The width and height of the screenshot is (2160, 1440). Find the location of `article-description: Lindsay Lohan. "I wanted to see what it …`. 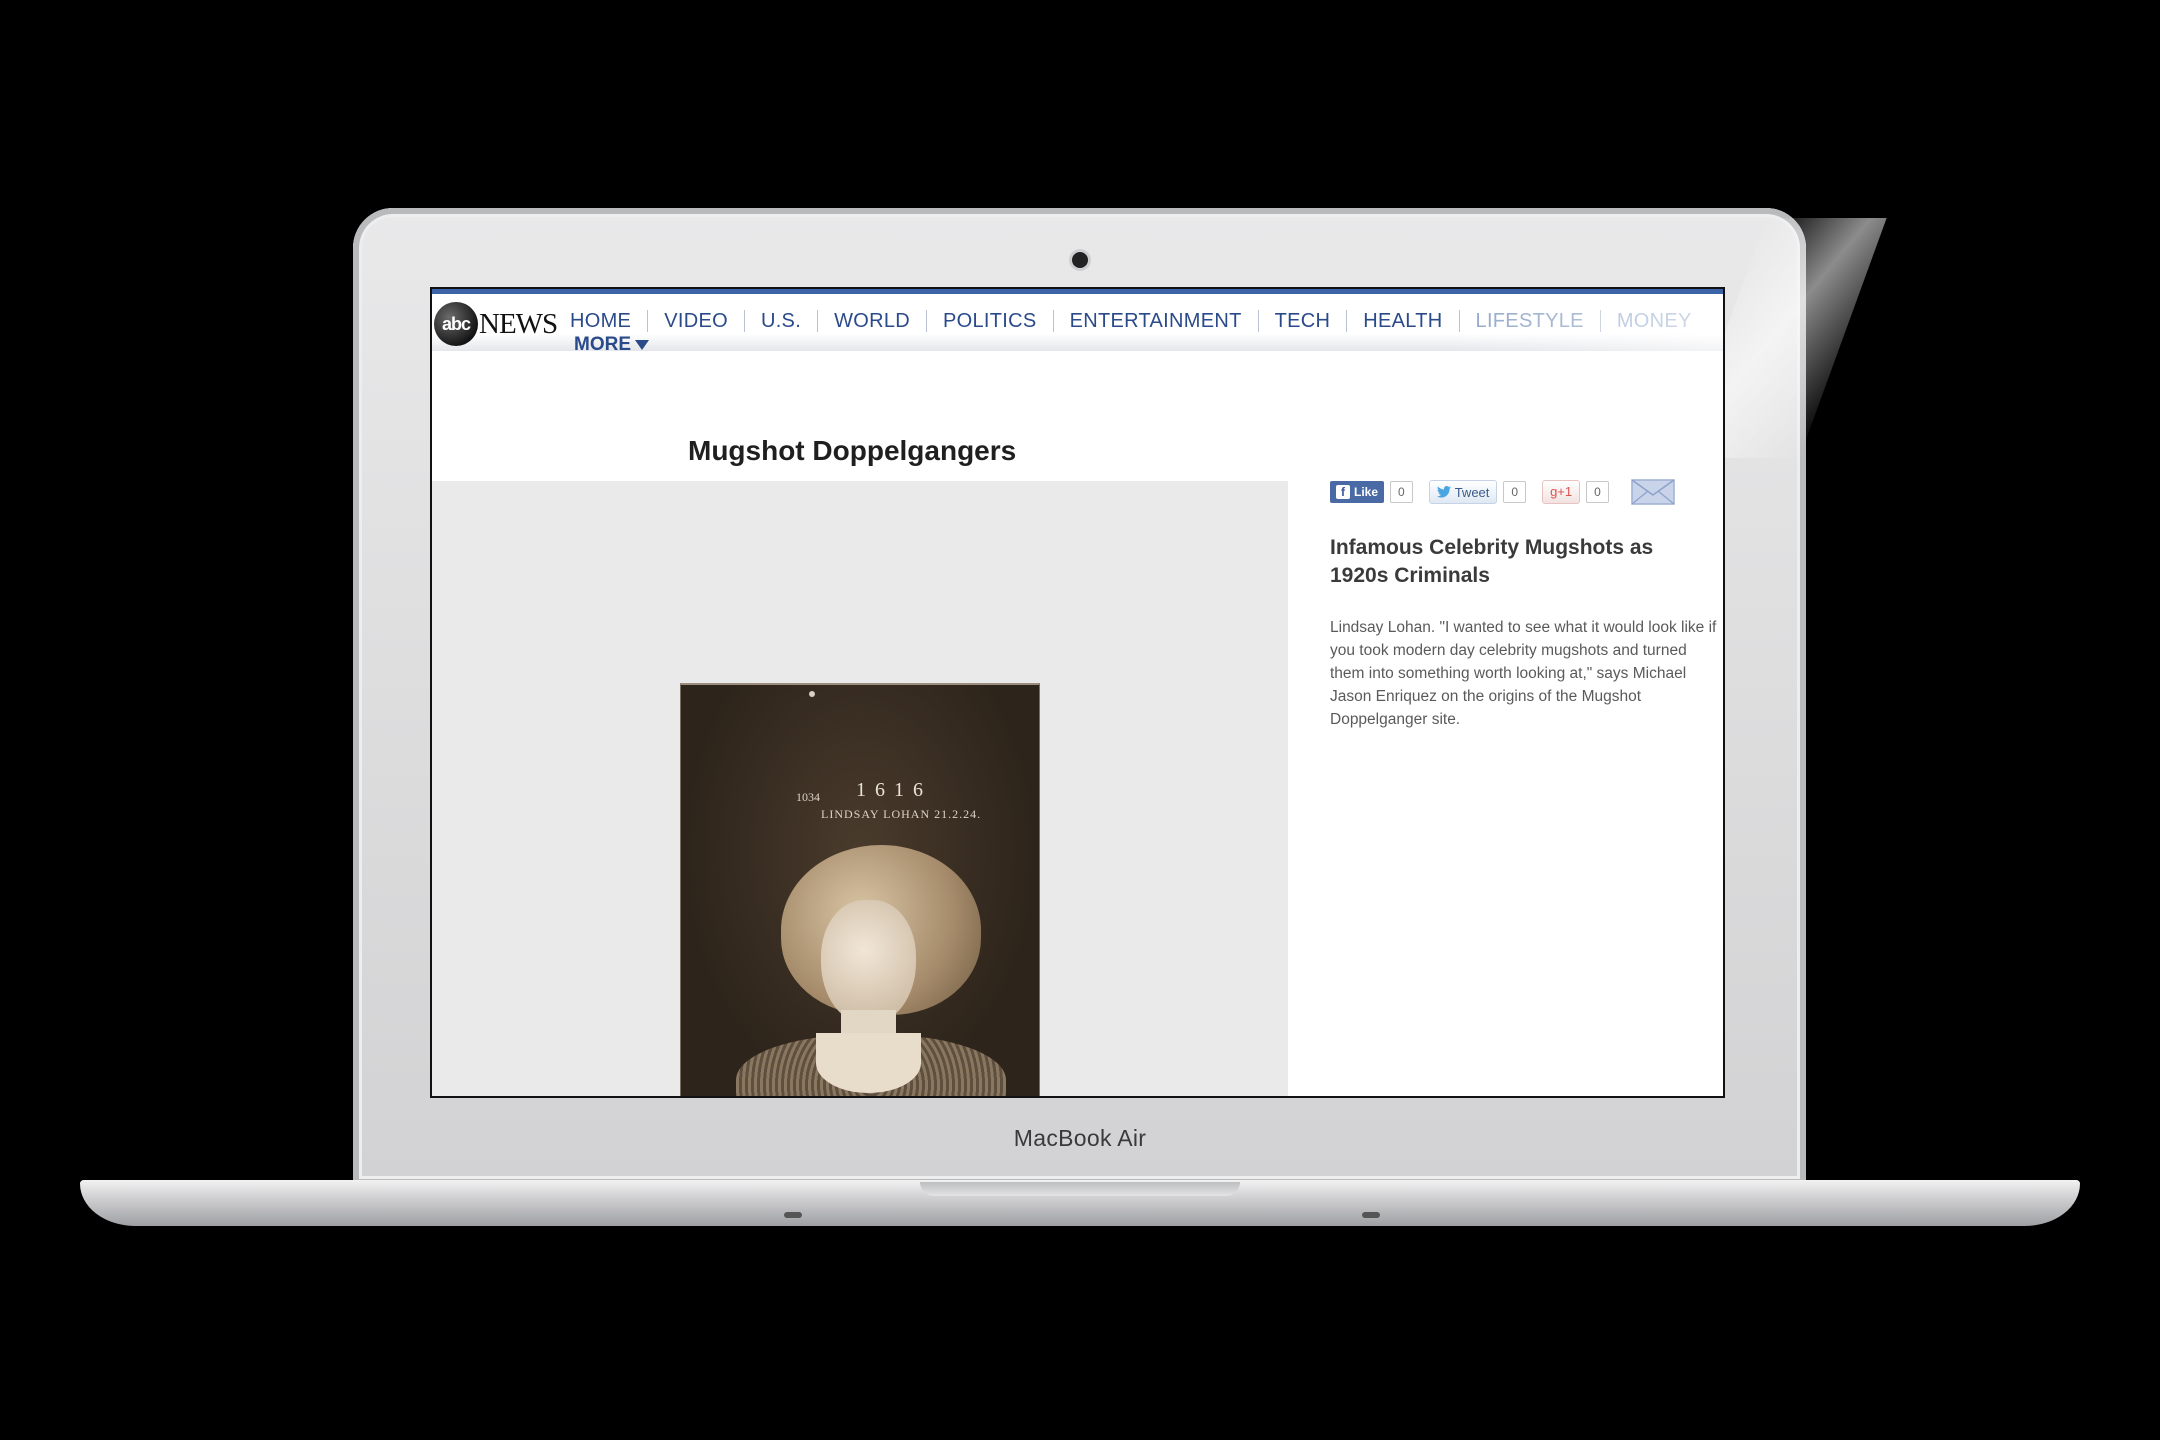

article-description: Lindsay Lohan. "I wanted to see what it … is located at coordinates (1523, 673).